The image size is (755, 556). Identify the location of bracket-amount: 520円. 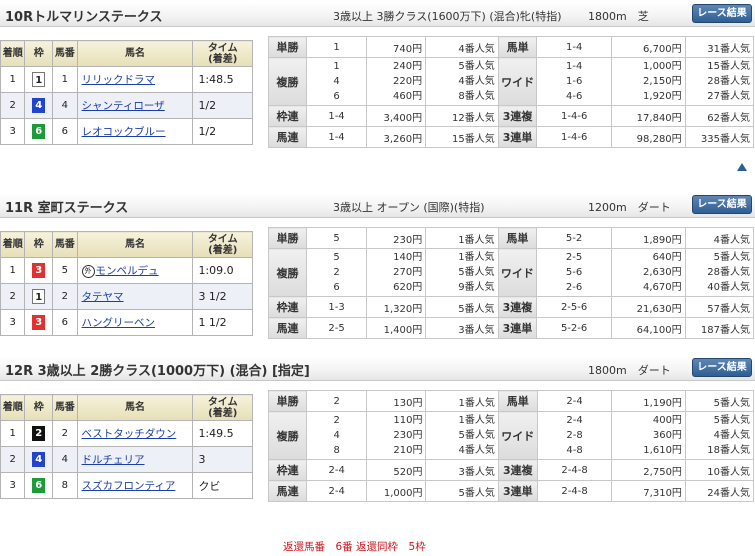
(396, 470).